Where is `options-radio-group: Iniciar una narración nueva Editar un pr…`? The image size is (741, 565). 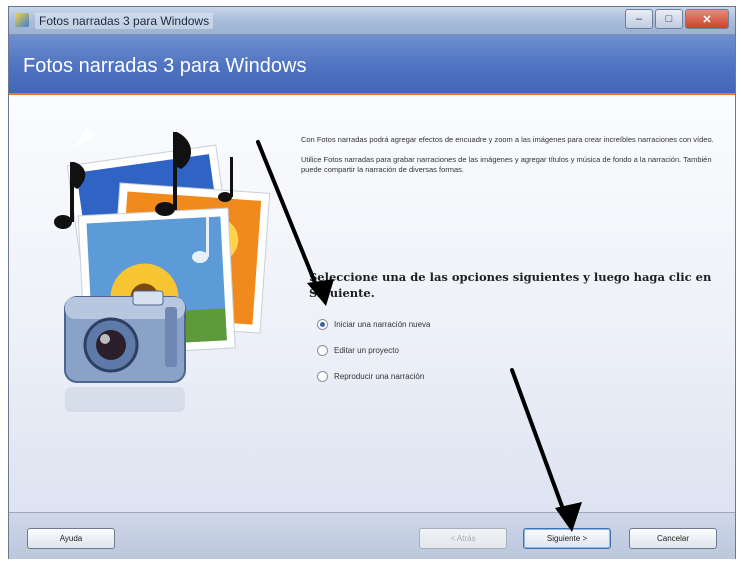 options-radio-group: Iniciar una narración nueva Editar un pr… is located at coordinates (374, 350).